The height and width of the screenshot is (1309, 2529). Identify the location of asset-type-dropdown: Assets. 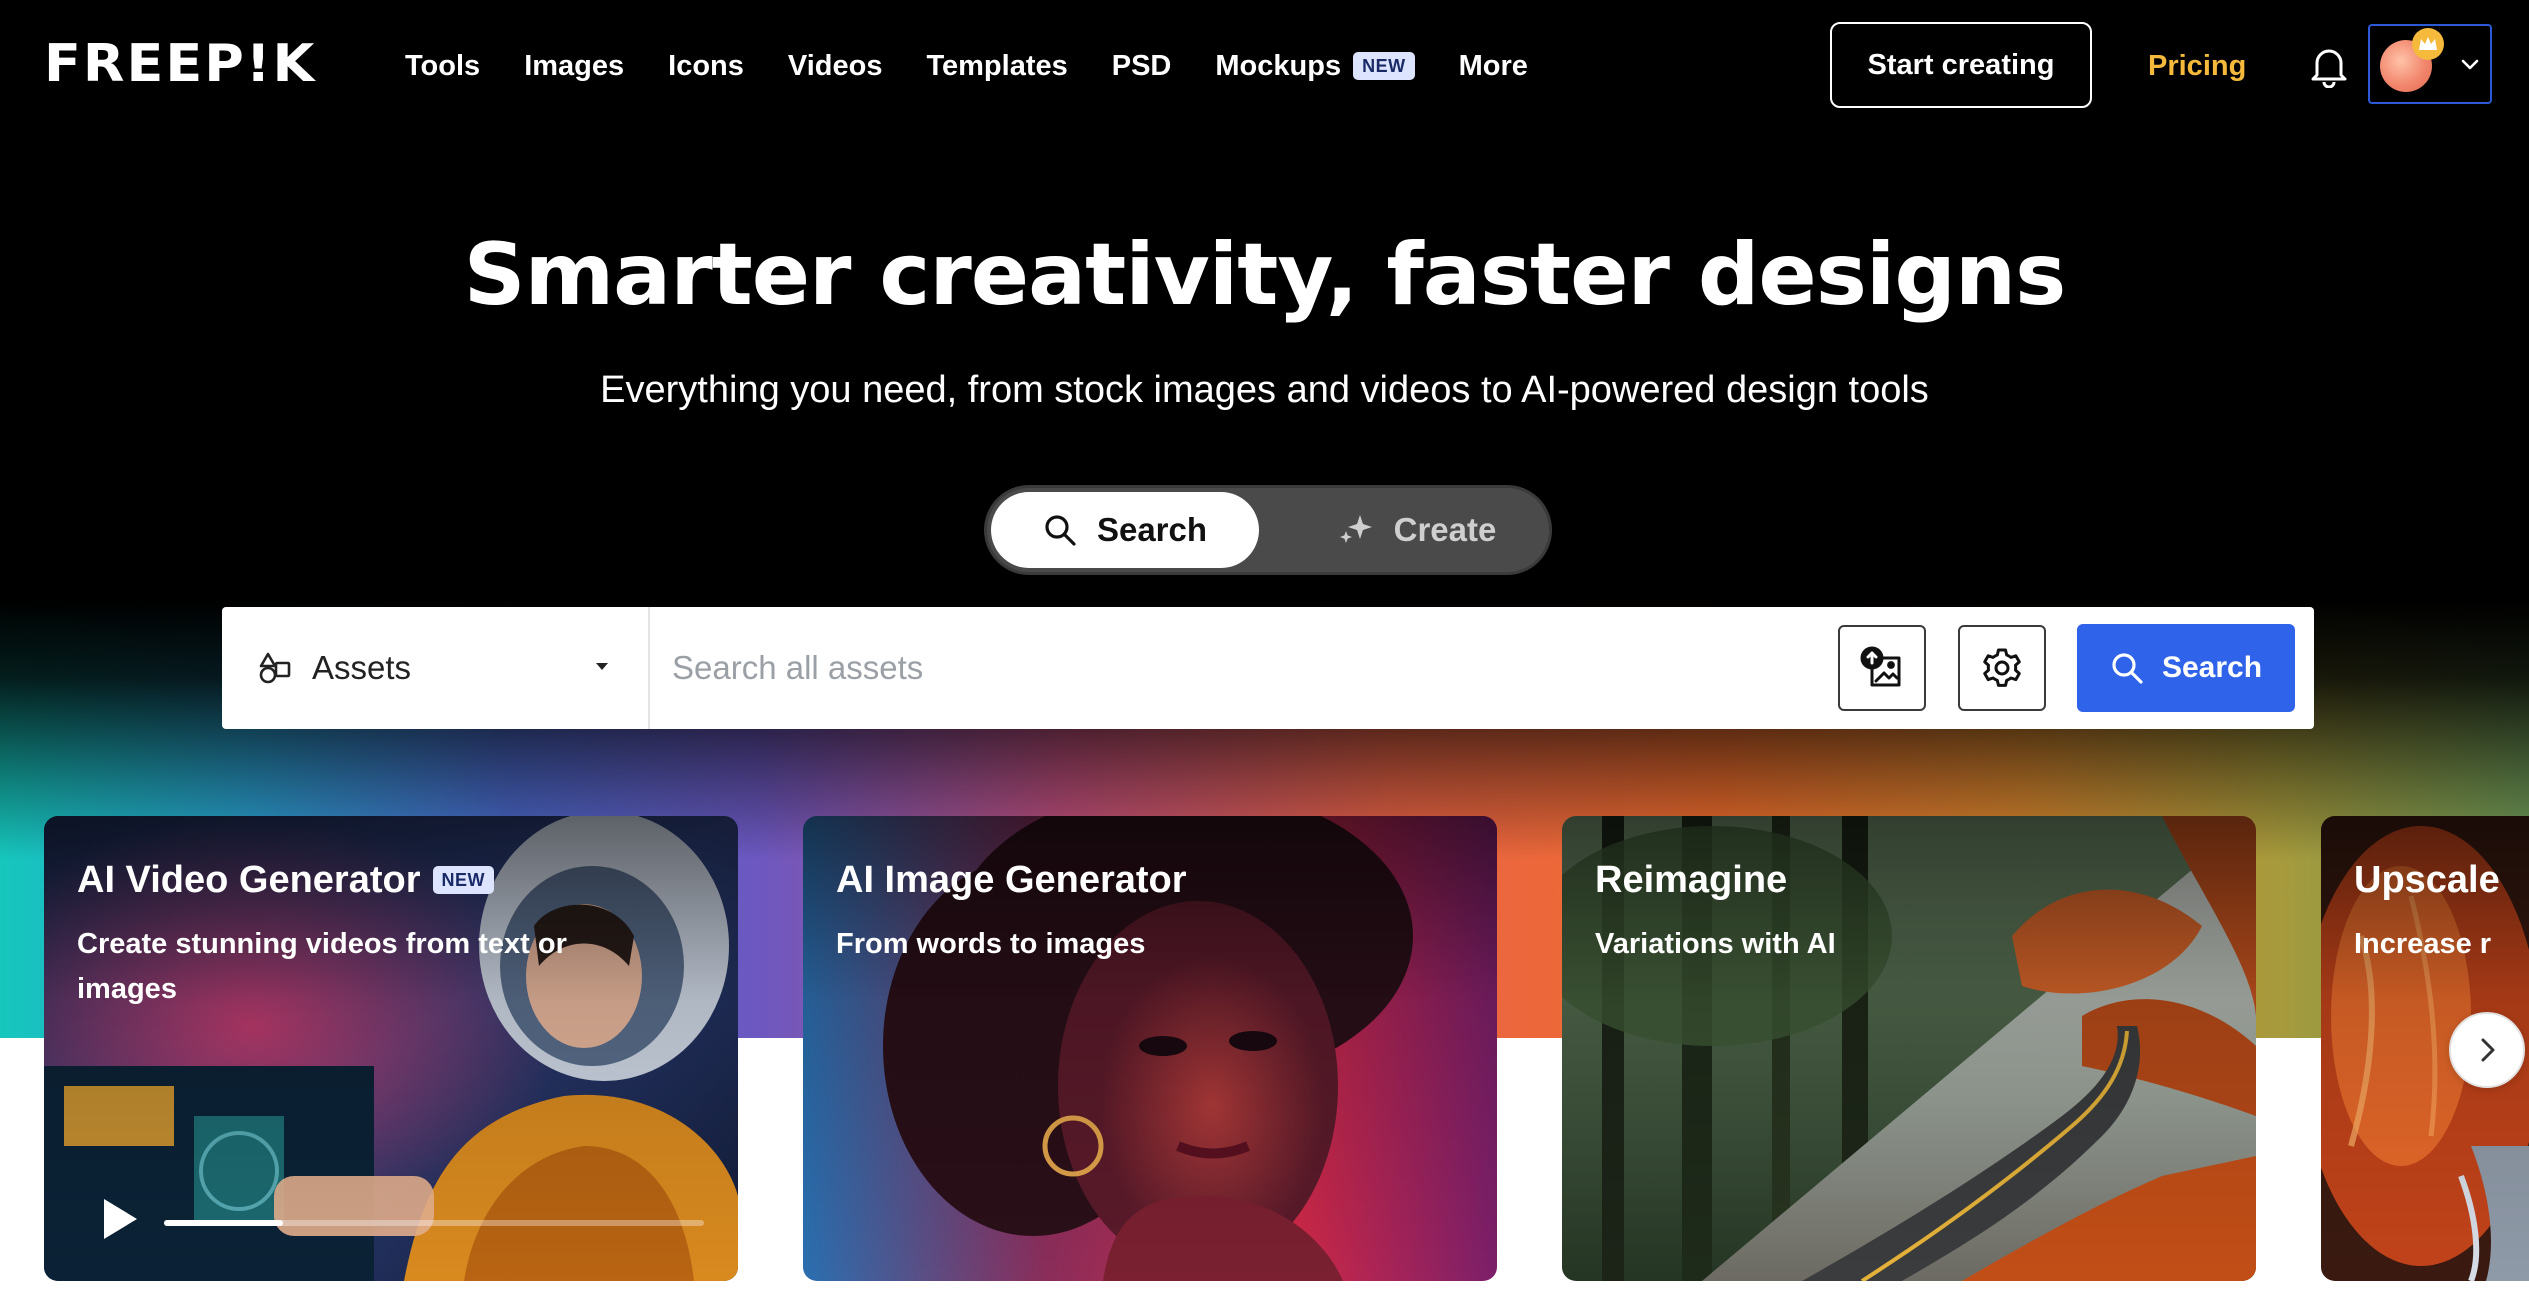
(436, 668).